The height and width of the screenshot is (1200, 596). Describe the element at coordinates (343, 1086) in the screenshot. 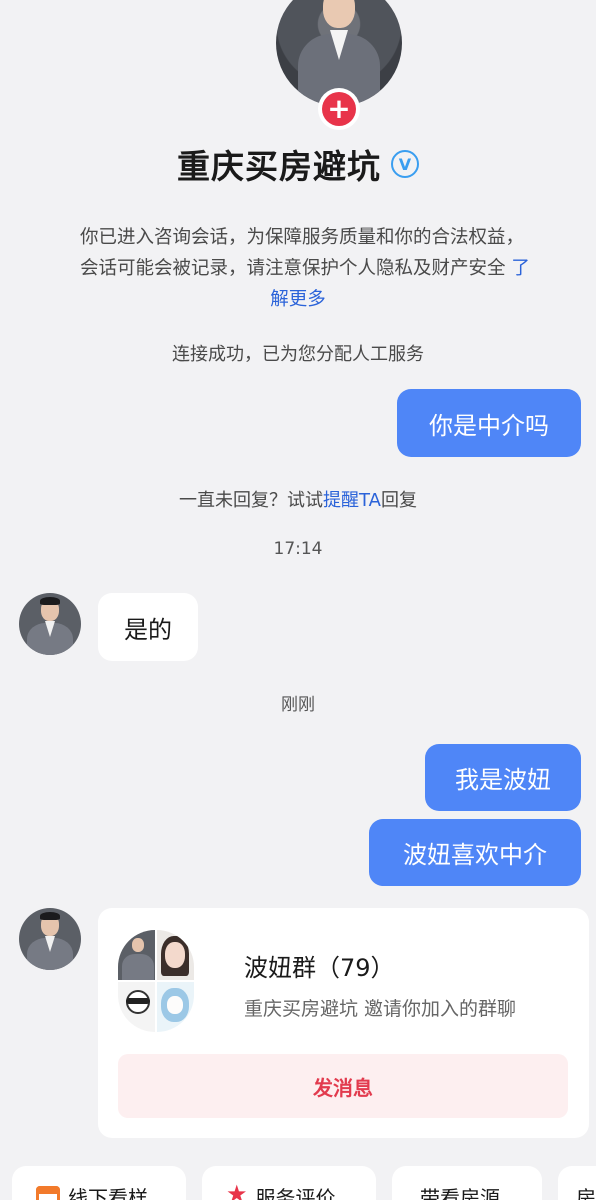

I see `send-message-button: 发消息` at that location.